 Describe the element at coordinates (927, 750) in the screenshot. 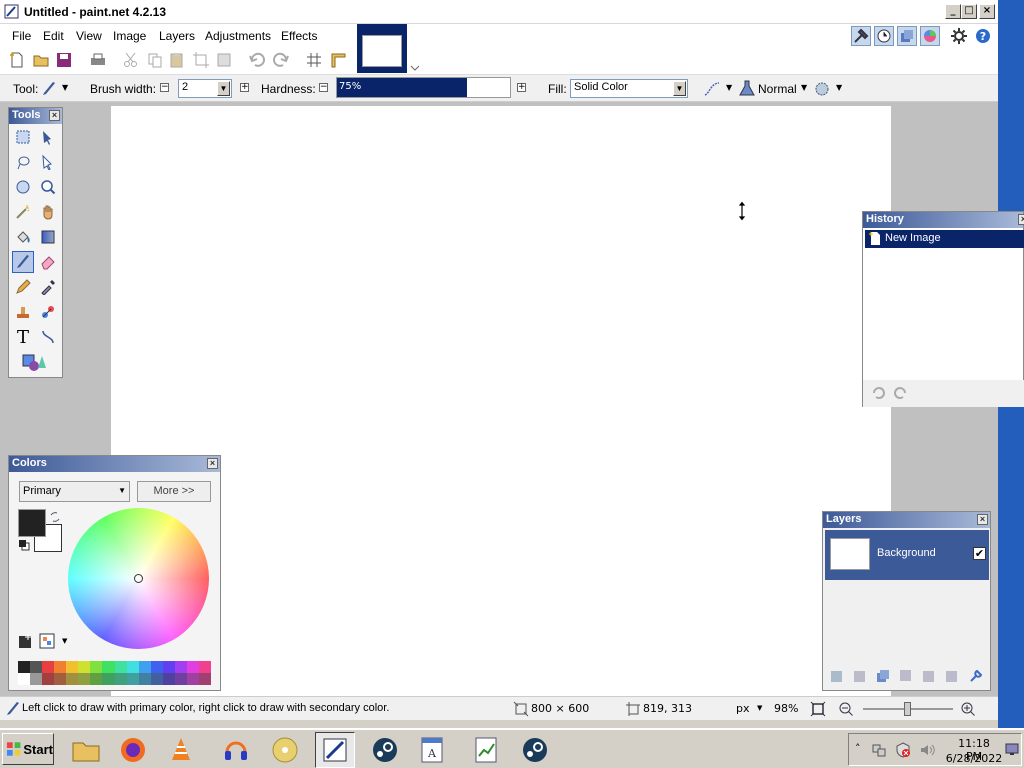

I see `volume-icon` at that location.